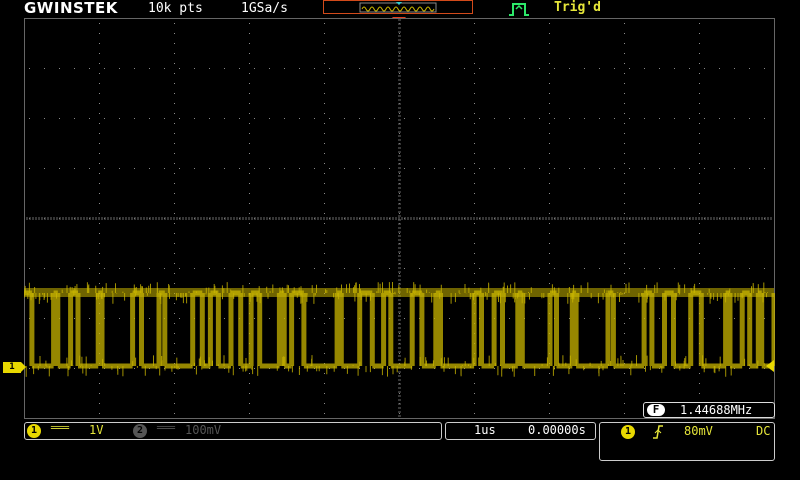 The image size is (800, 480). I want to click on sample-rate: 1GSa/s, so click(264, 8).